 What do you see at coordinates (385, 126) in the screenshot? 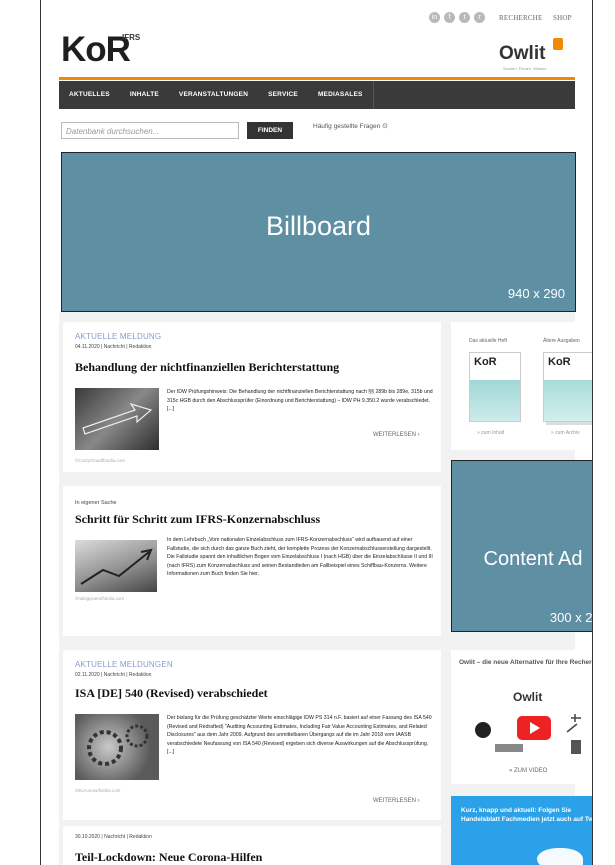
I see `arrow-icon: ⊙` at bounding box center [385, 126].